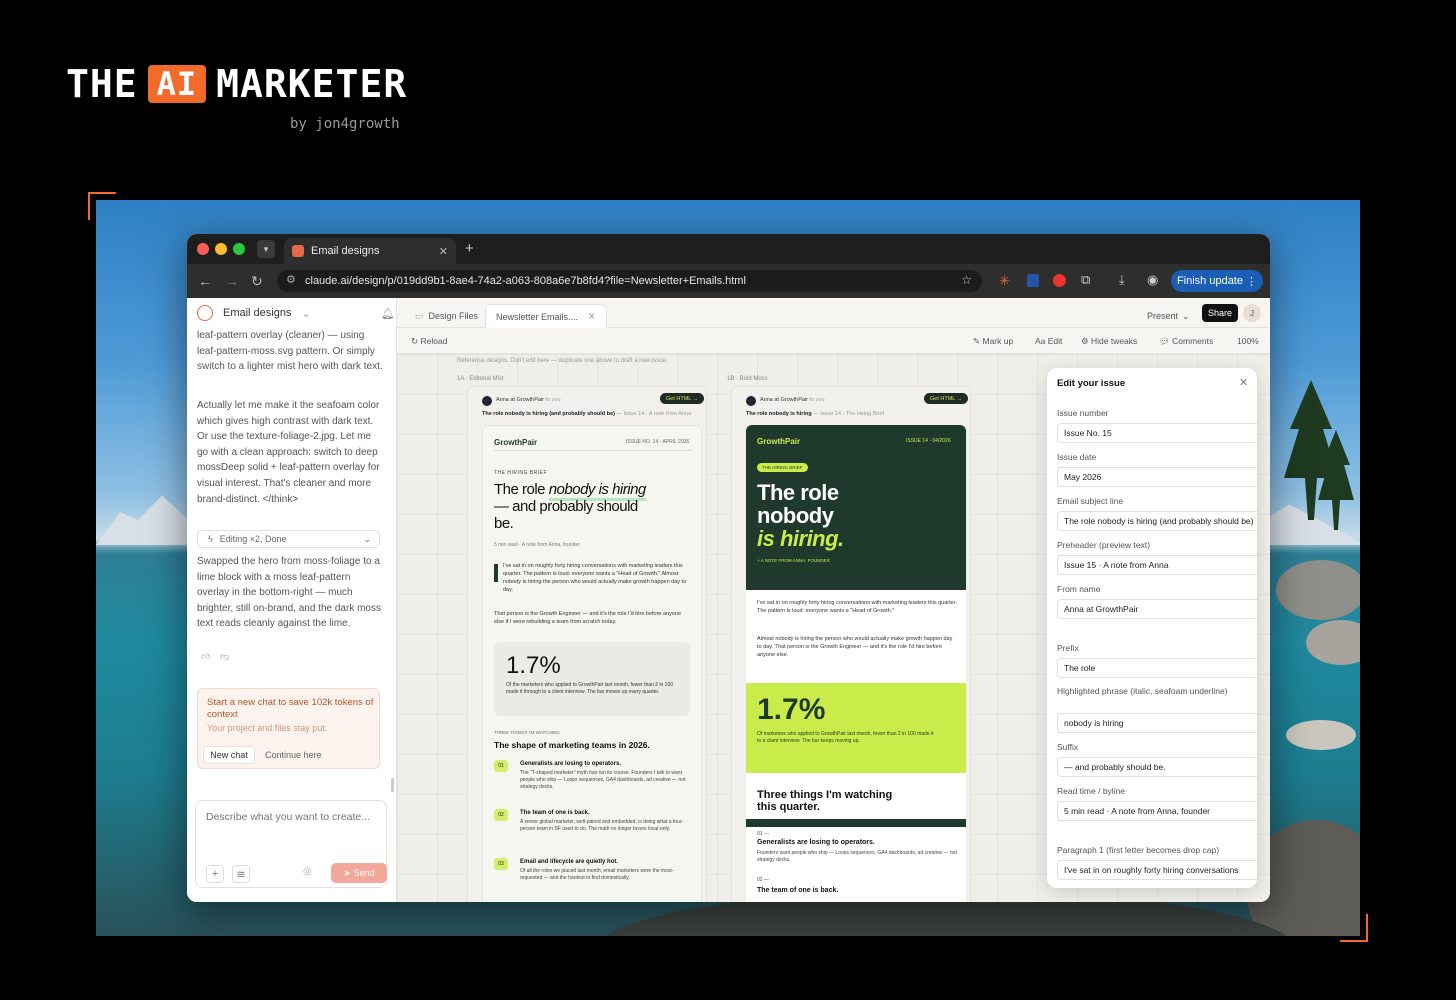  Describe the element at coordinates (359, 873) in the screenshot. I see `send-button: ➤ Send` at that location.